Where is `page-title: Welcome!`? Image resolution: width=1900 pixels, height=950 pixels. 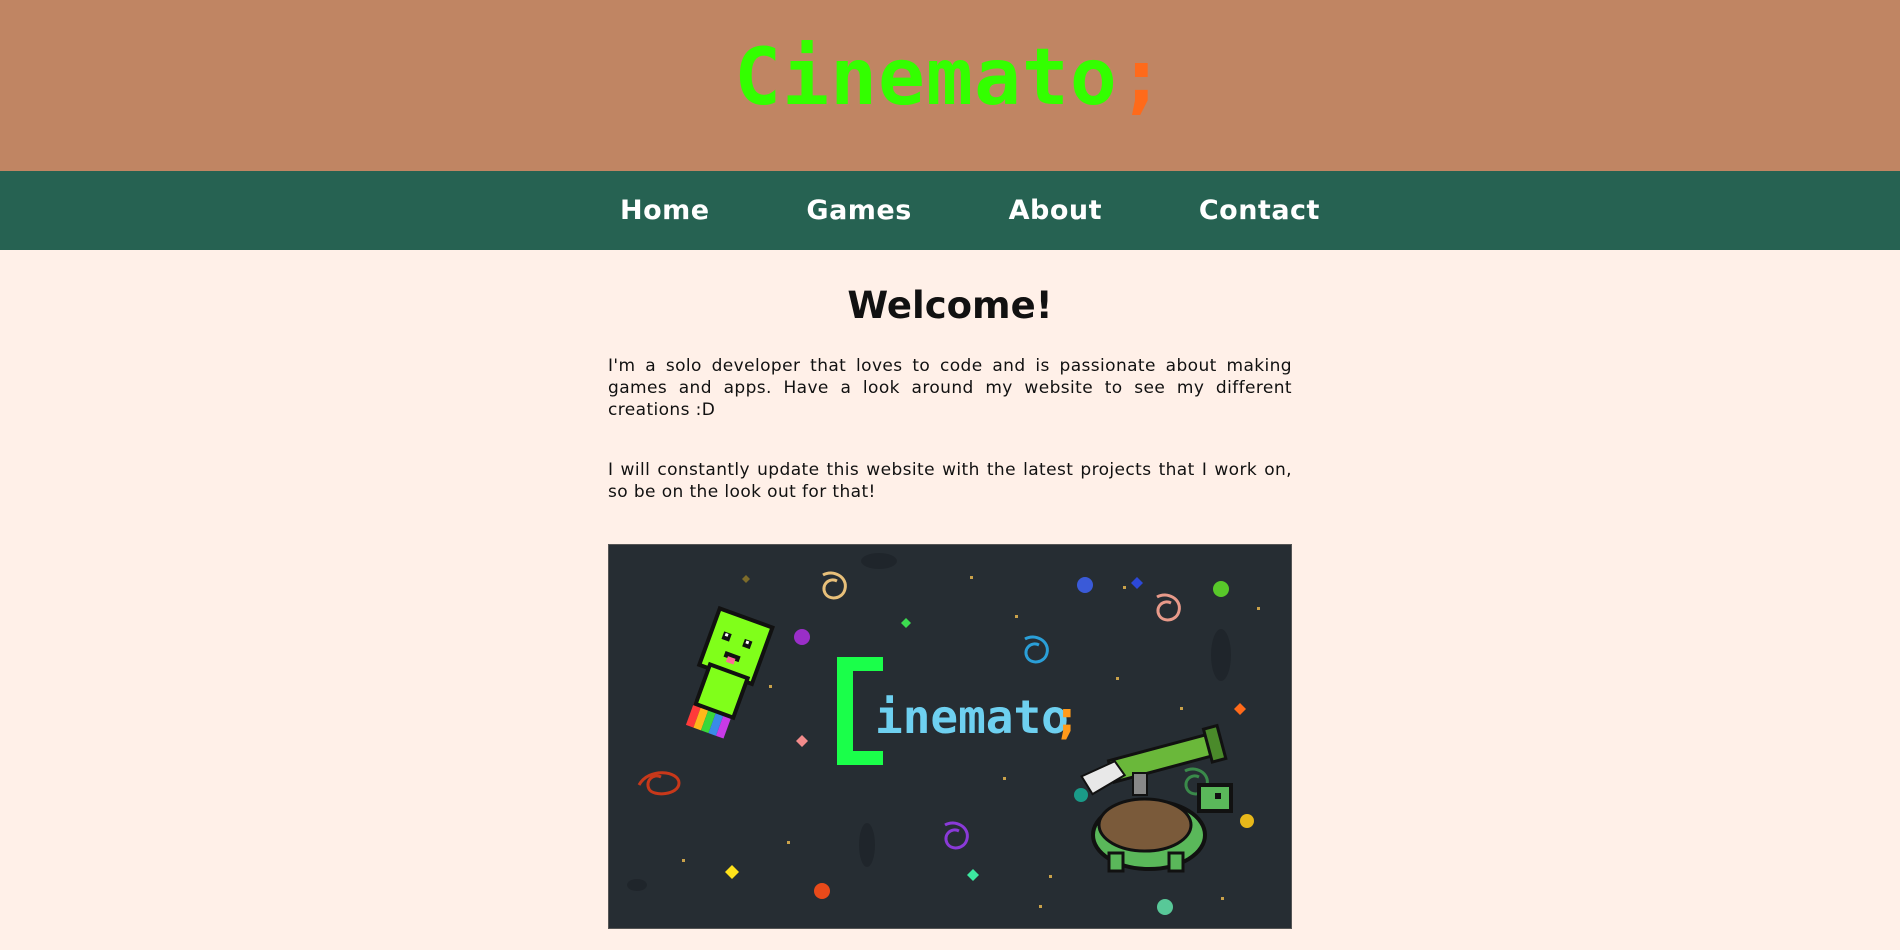
page-title: Welcome! is located at coordinates (950, 305).